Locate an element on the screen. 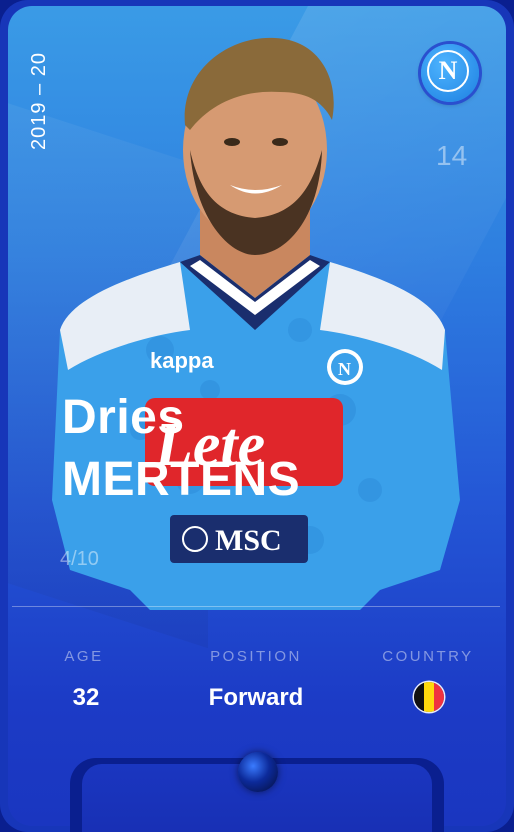 The image size is (514, 832). age-value: 32 is located at coordinates (86, 697).